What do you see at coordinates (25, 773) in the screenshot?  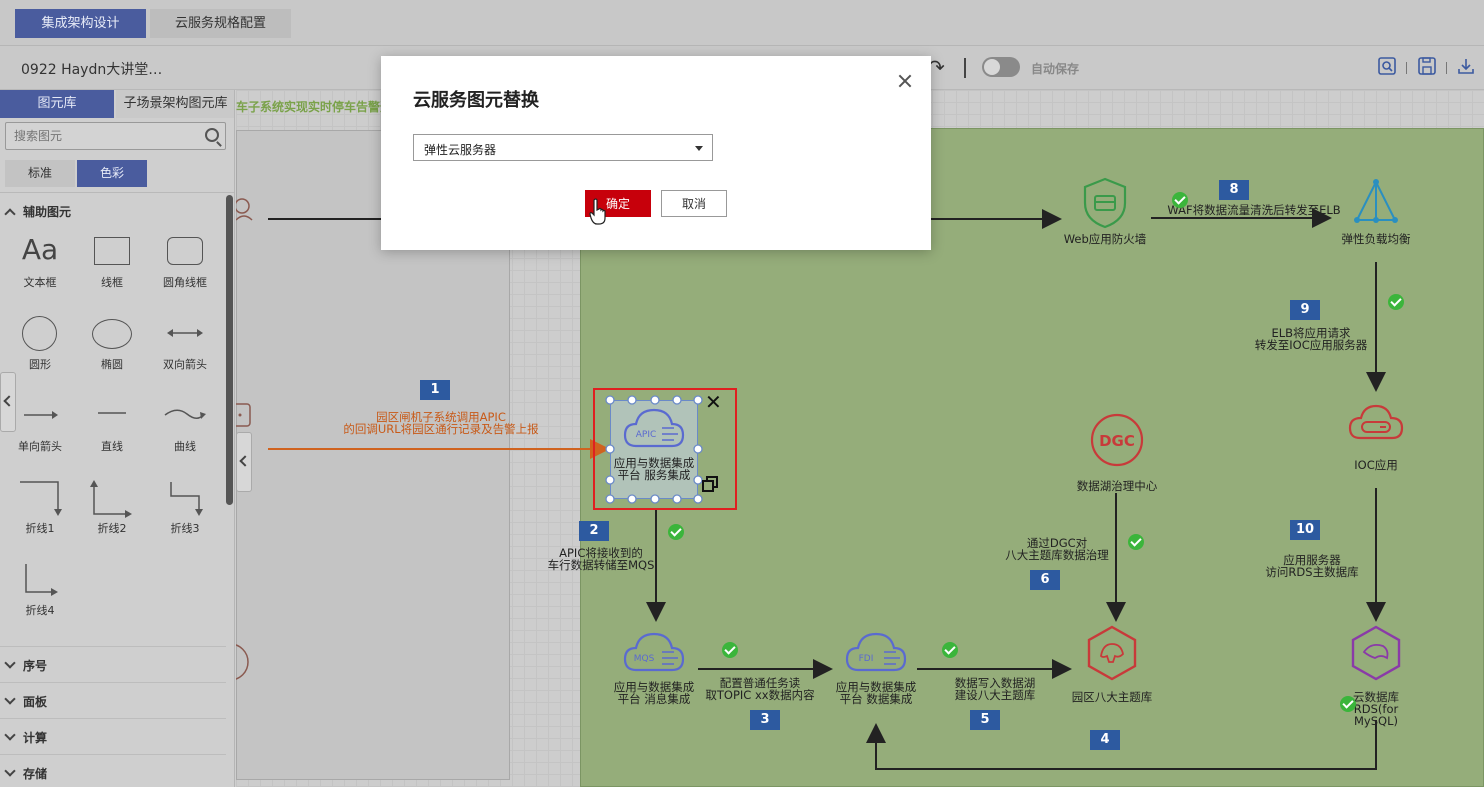 I see `section-storage: 存储` at bounding box center [25, 773].